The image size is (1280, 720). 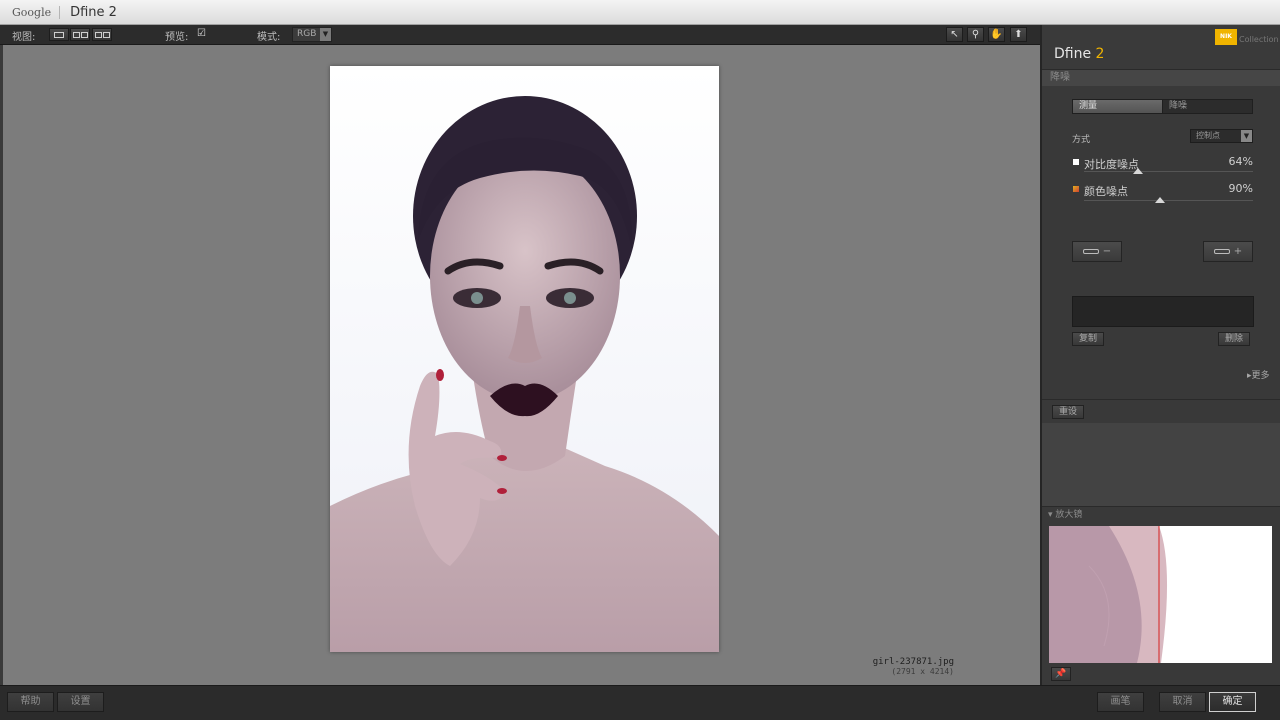 I want to click on zoom-tool-button: ⚲, so click(x=975, y=34).